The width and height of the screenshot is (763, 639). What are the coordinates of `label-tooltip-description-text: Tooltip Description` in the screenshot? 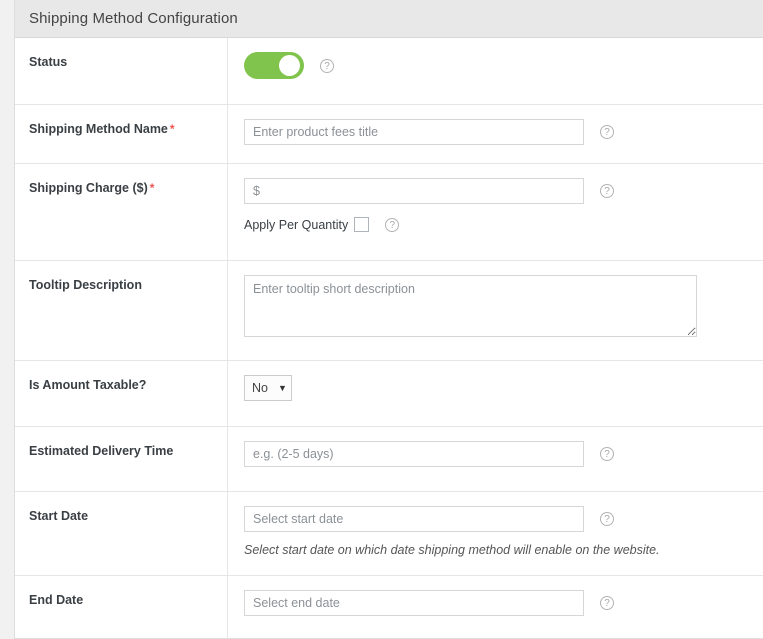 It's located at (85, 285).